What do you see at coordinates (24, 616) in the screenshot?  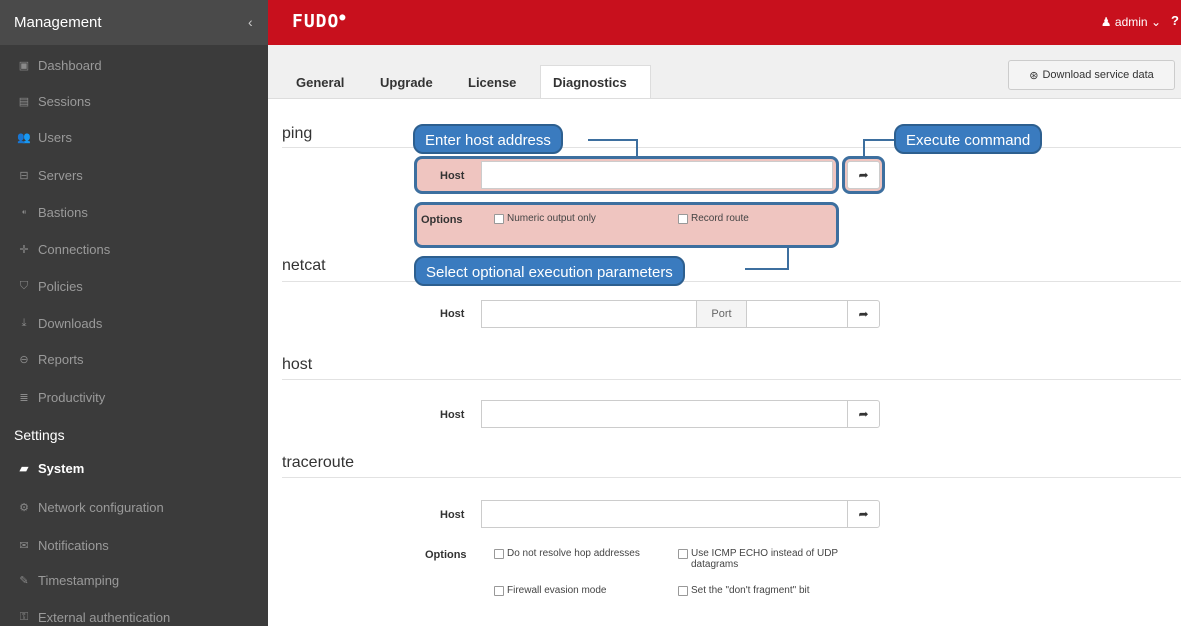 I see `key-icon: ⚿` at bounding box center [24, 616].